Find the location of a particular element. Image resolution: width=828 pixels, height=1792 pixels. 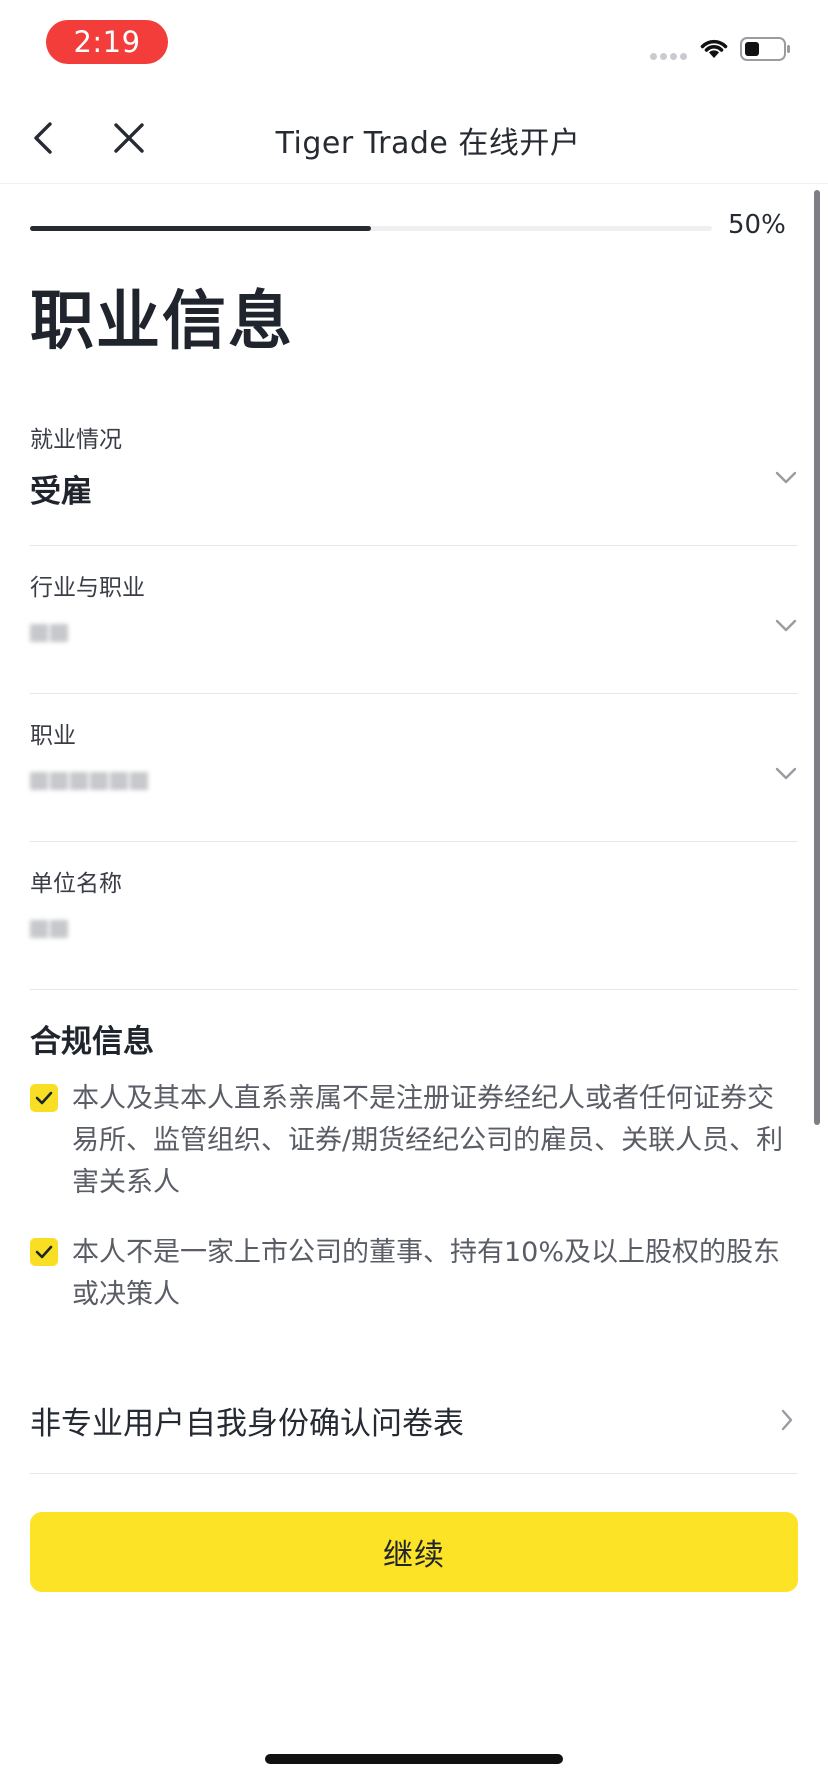

employment-status-field: 就业情况 受雇 is located at coordinates (414, 472).